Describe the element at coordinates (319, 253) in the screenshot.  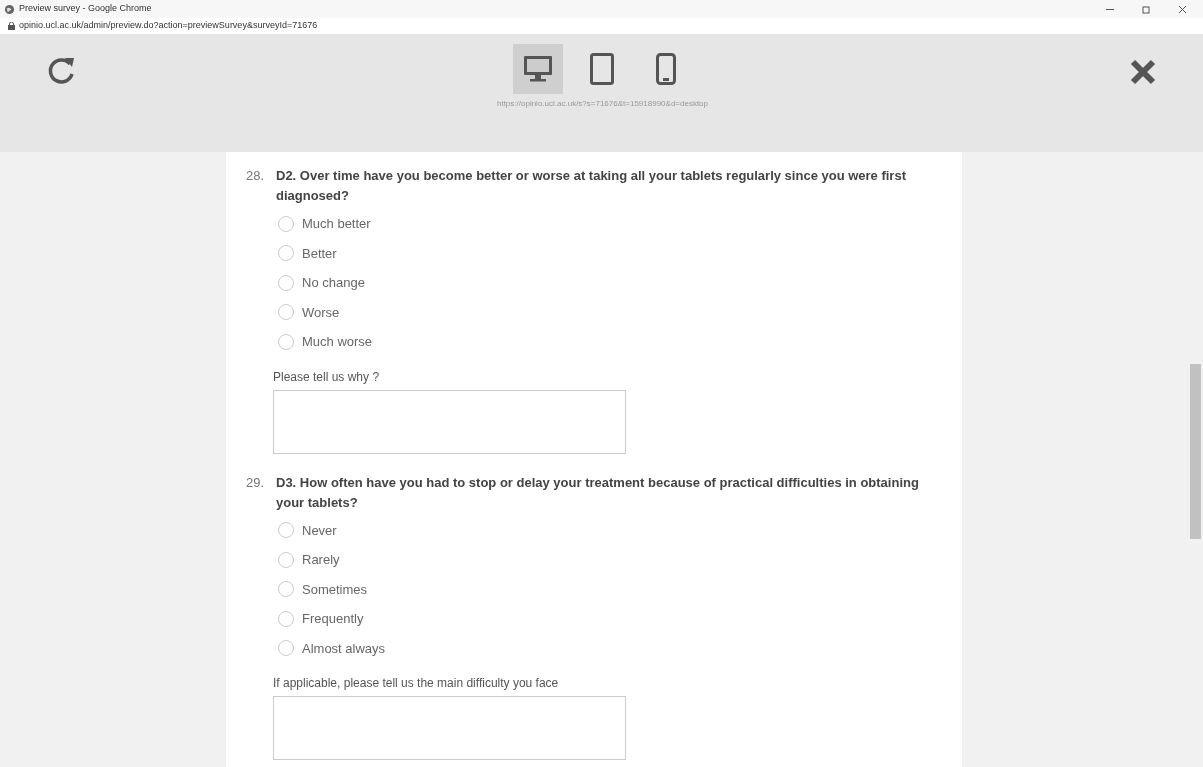
I see `option-label: Better` at that location.